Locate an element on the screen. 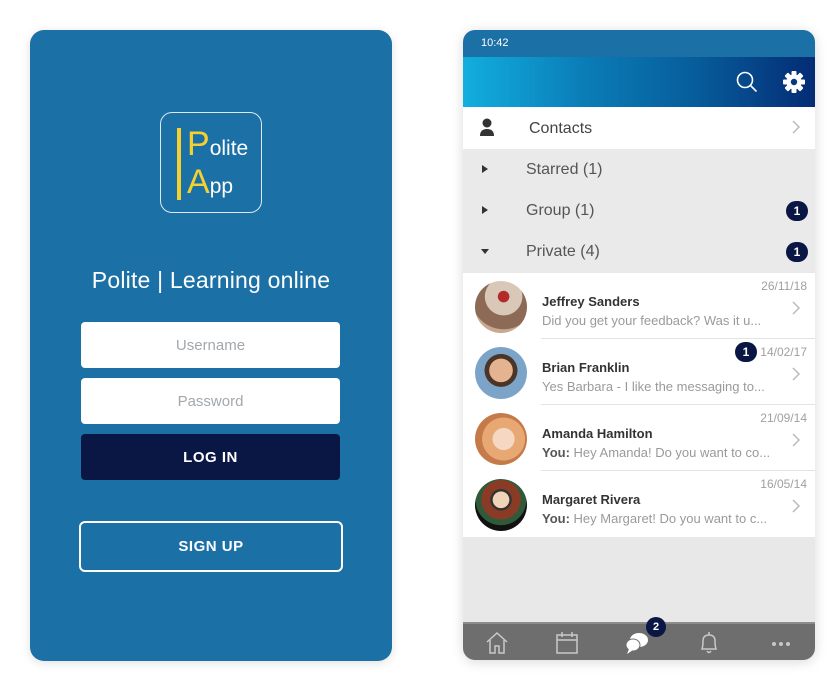  gear-icon is located at coordinates (794, 82).